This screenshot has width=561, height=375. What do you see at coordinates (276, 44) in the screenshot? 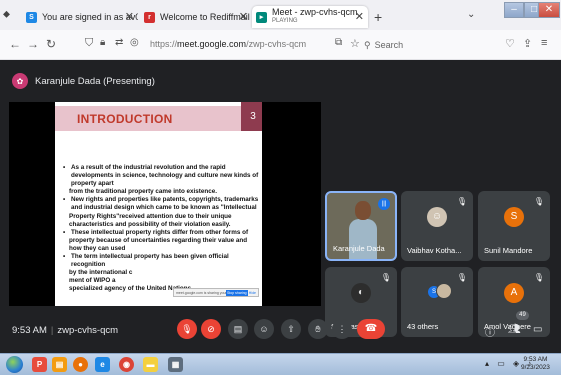
I see `url-path: /zwp-cvhs-qcm` at bounding box center [276, 44].